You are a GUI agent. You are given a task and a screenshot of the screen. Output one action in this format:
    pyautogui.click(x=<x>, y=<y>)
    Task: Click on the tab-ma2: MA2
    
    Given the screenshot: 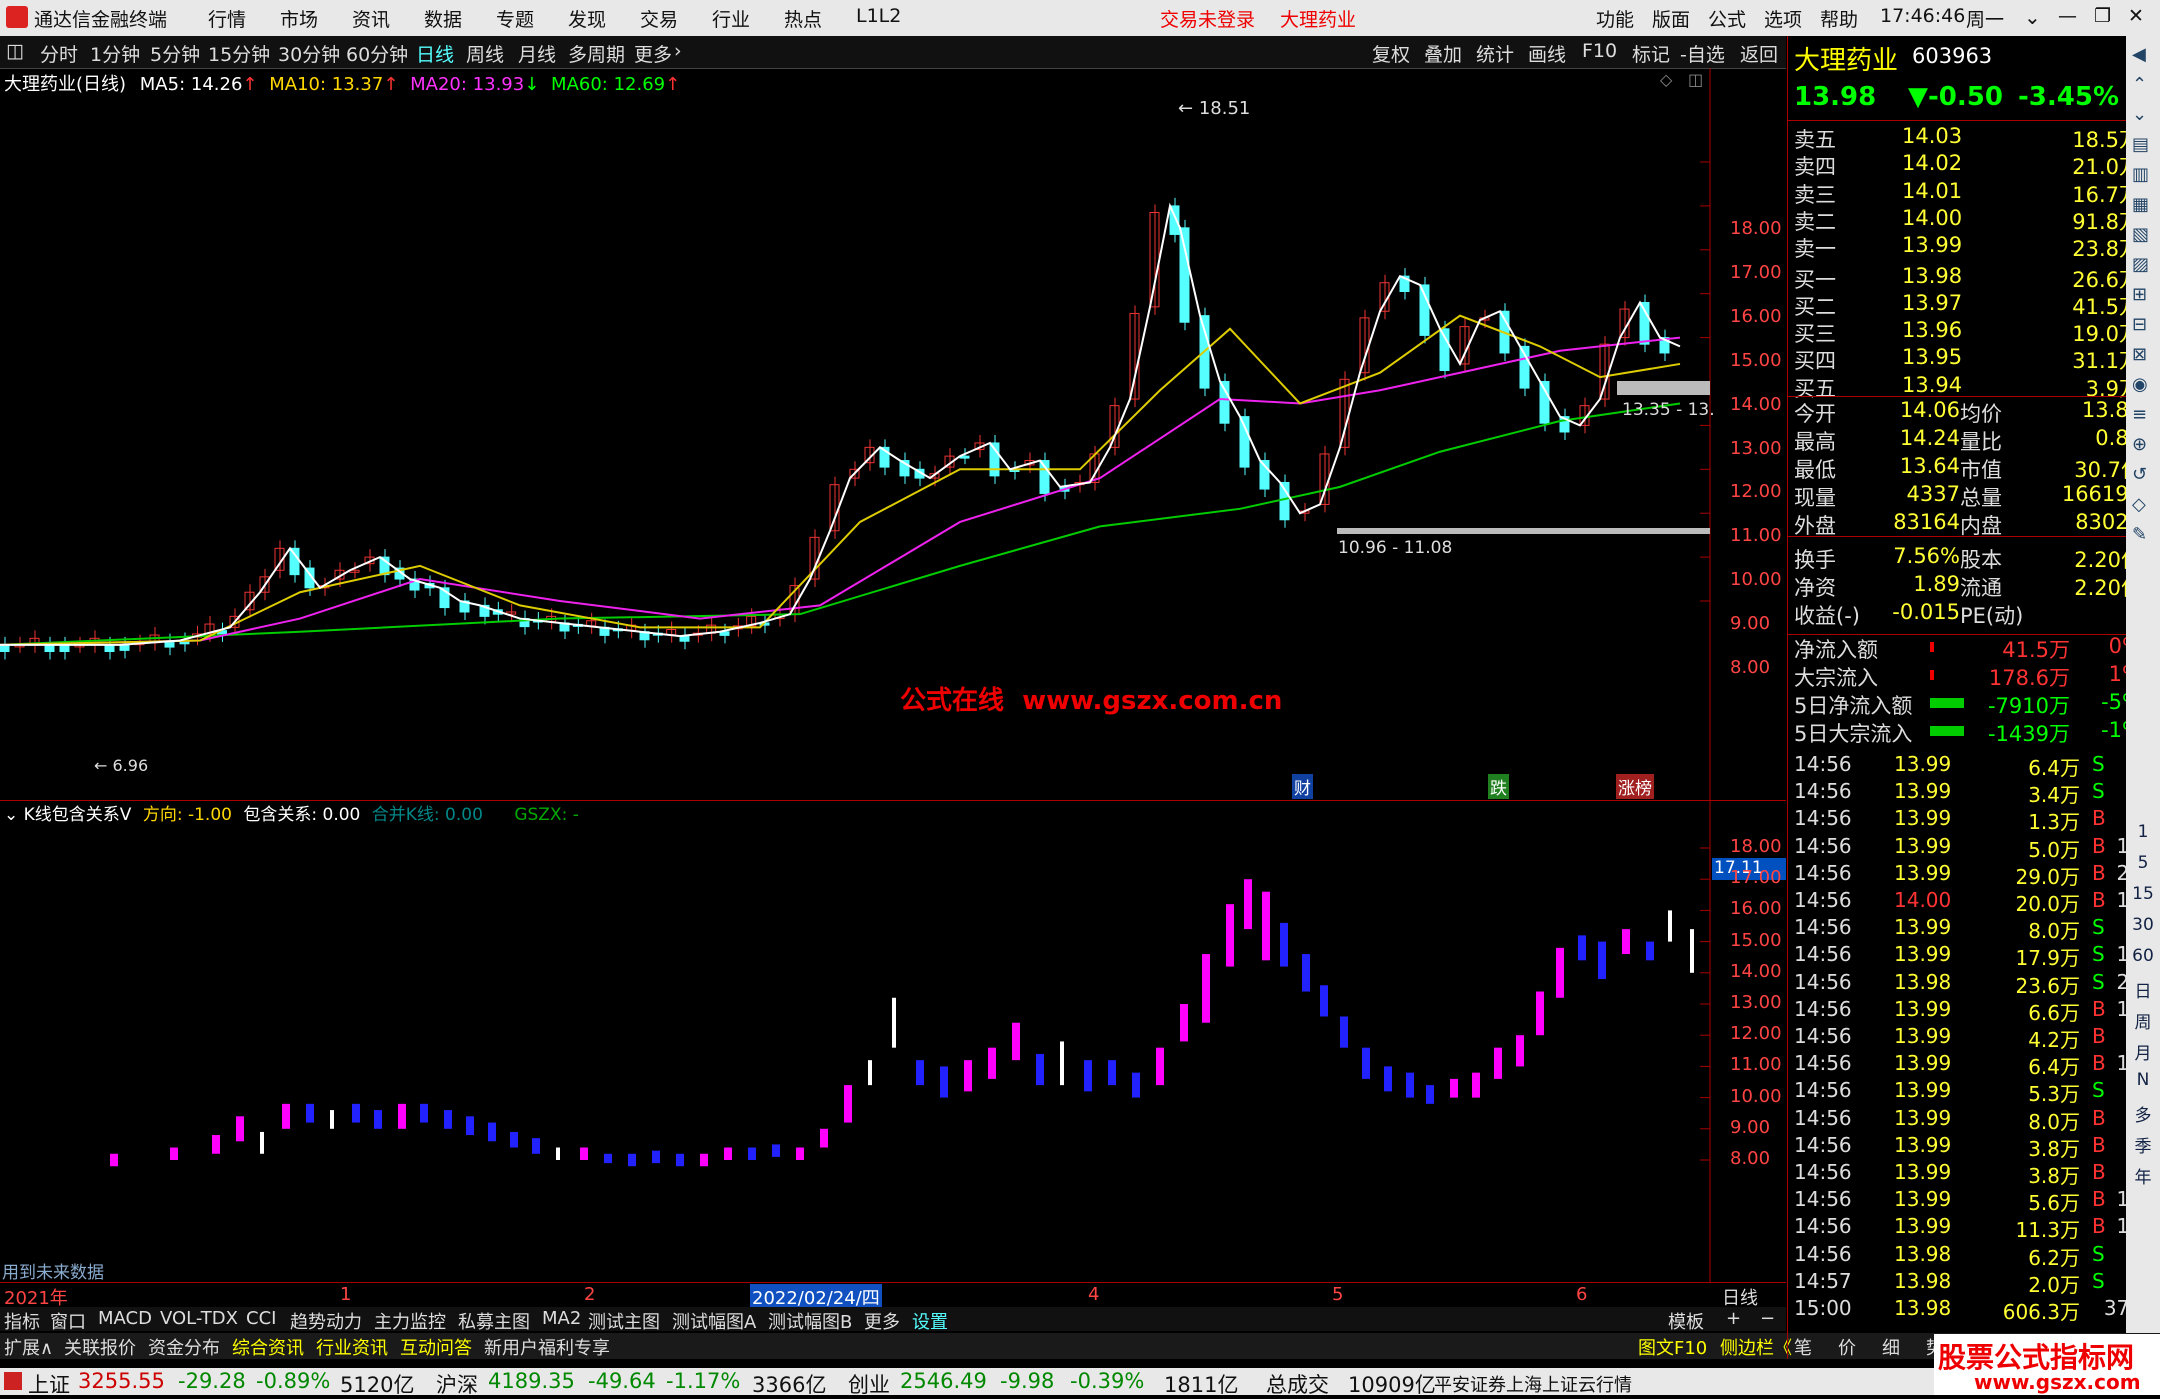 What is the action you would take?
    pyautogui.click(x=561, y=1318)
    